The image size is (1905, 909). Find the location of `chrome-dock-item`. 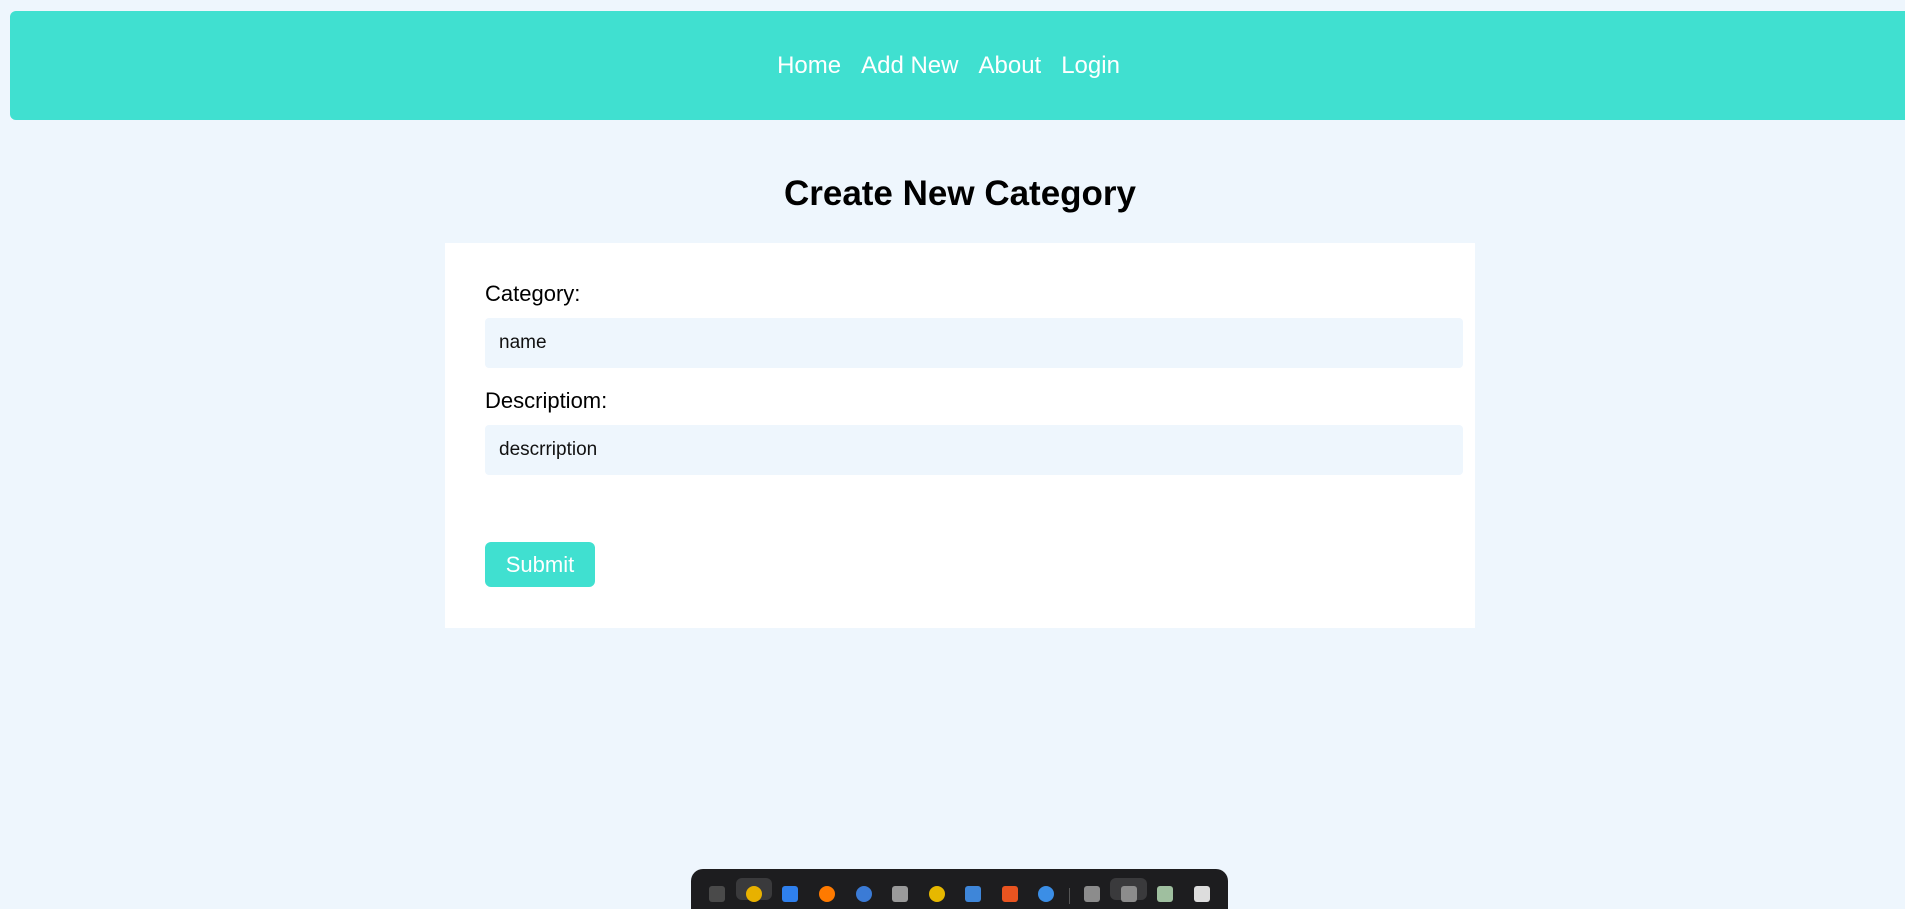

chrome-dock-item is located at coordinates (754, 890).